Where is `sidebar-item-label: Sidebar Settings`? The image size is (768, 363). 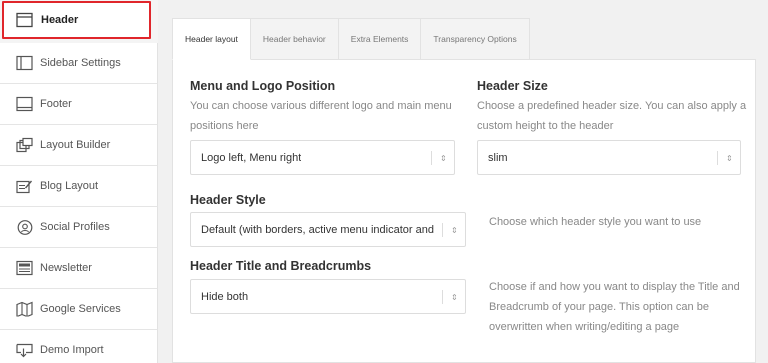 sidebar-item-label: Sidebar Settings is located at coordinates (80, 63).